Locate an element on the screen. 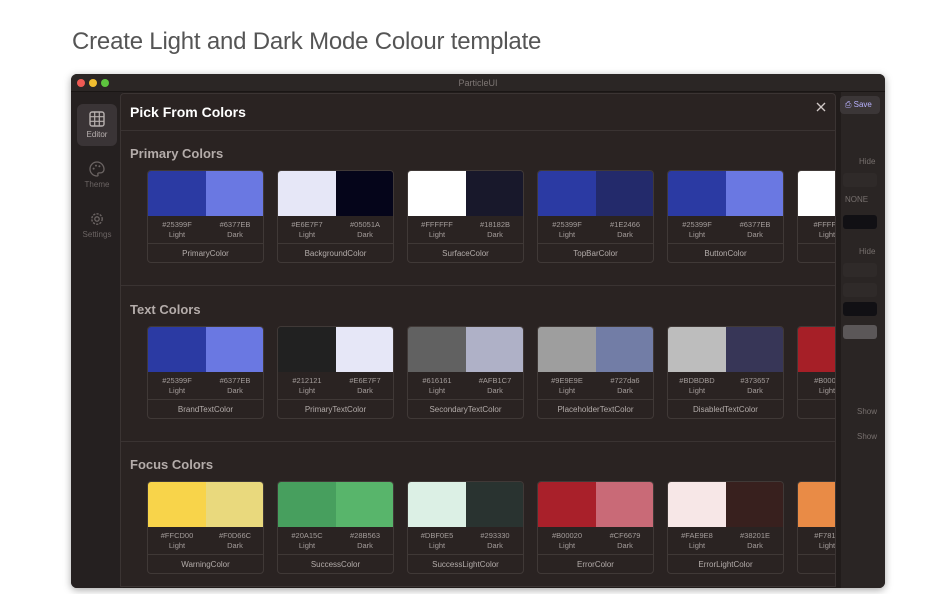  close-icon is located at coordinates (821, 107).